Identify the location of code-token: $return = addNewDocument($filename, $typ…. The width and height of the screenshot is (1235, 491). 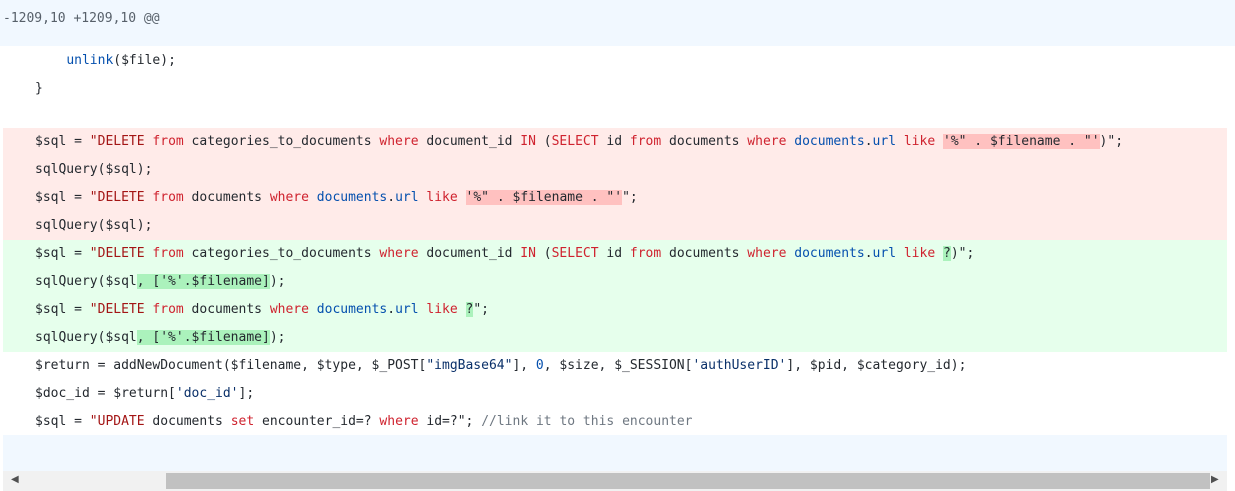
(231, 365).